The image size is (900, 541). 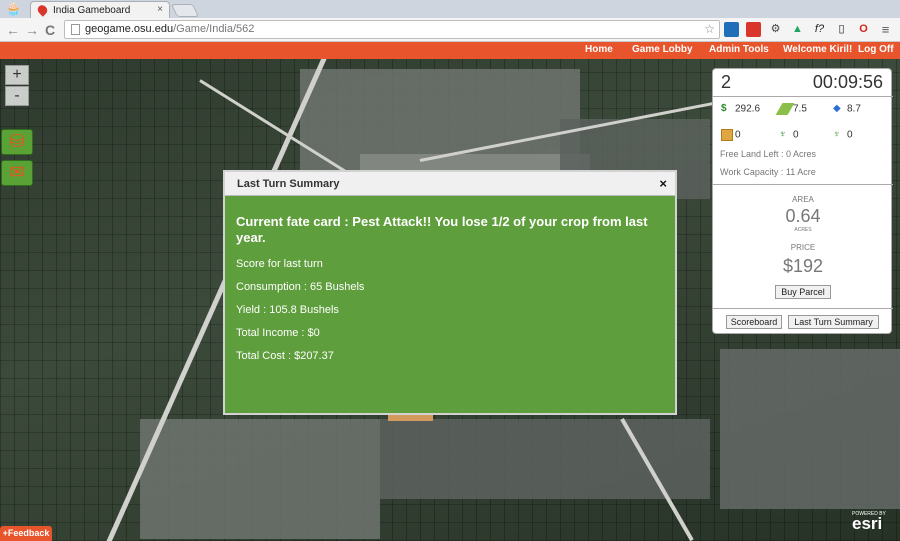 What do you see at coordinates (726, 82) in the screenshot?
I see `turn-number: 2` at bounding box center [726, 82].